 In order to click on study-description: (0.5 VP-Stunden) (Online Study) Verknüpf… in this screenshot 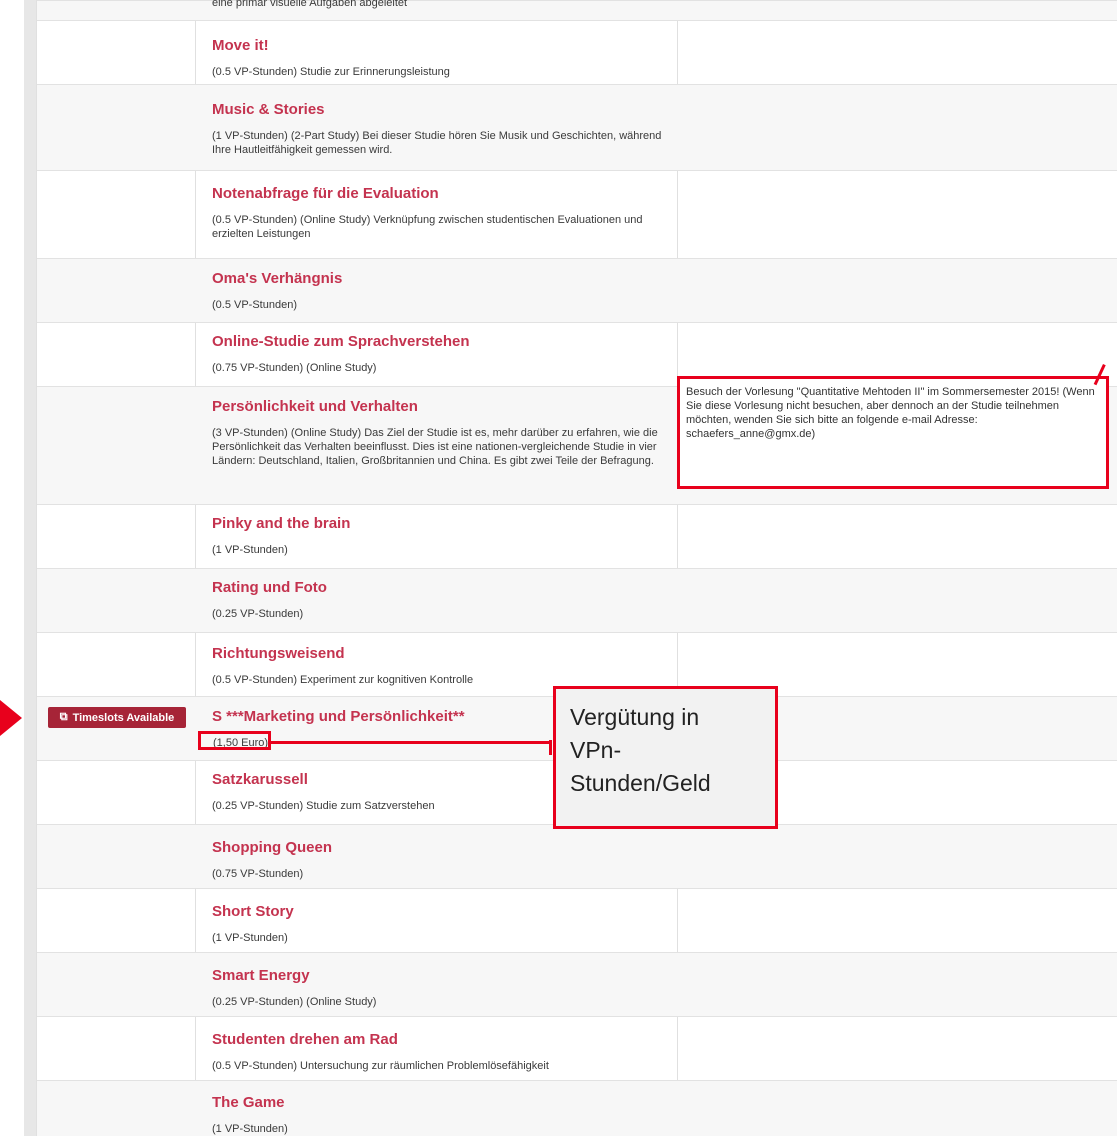, I will do `click(427, 227)`.